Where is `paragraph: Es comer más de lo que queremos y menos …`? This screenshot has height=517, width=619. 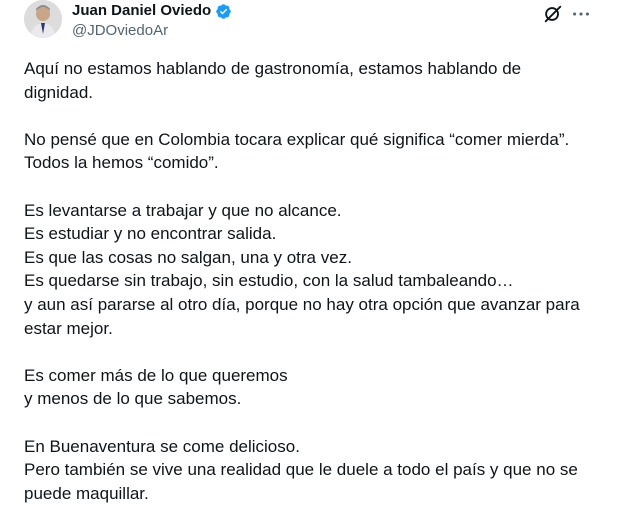 paragraph: Es comer más de lo que queremos y menos … is located at coordinates (309, 387).